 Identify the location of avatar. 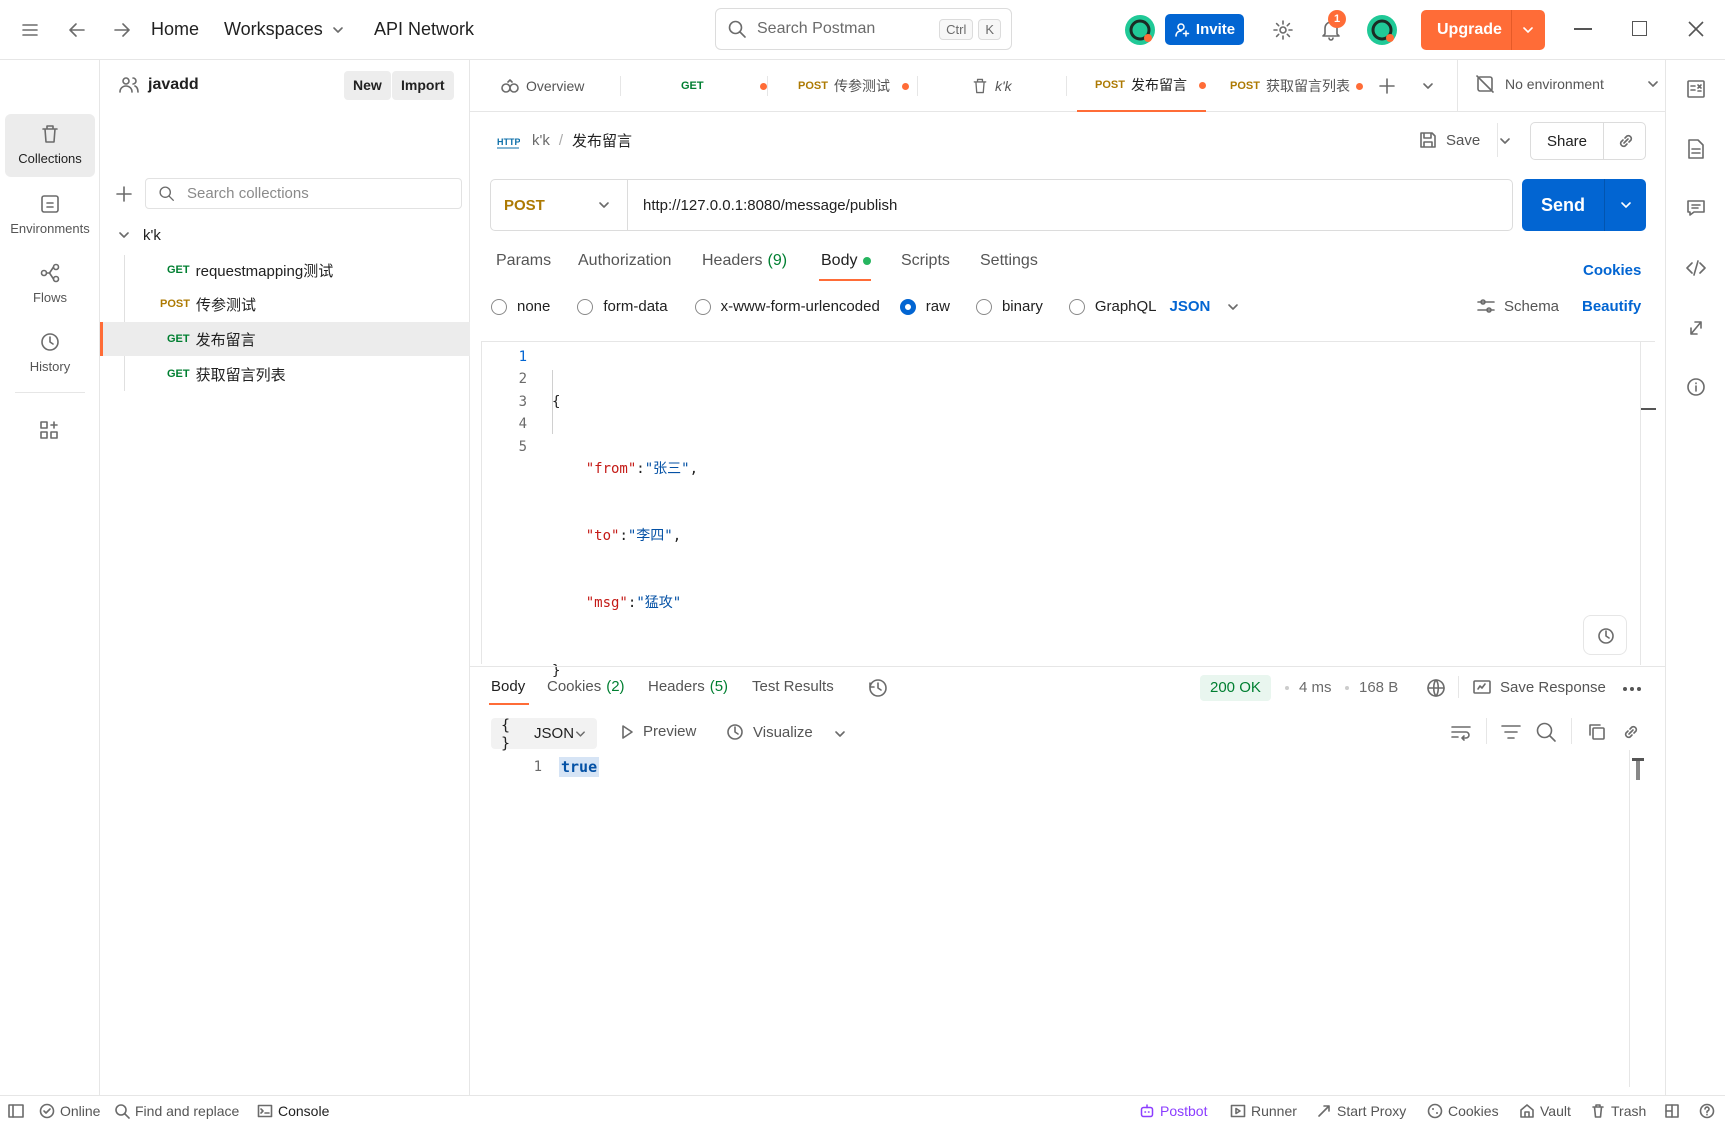
(1140, 30).